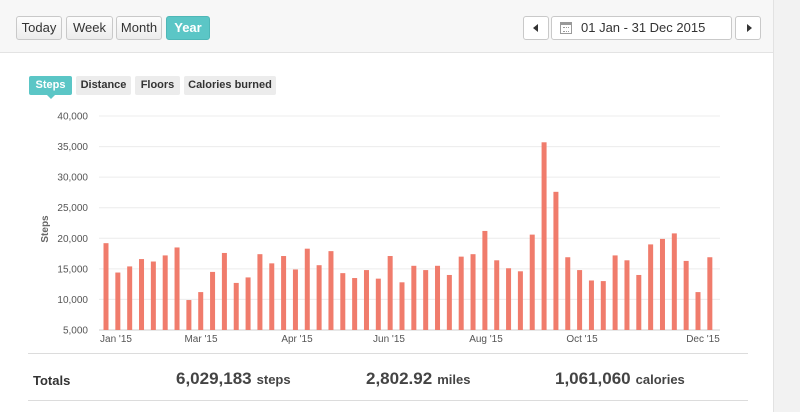 The image size is (800, 412). I want to click on date-range-text: 01 Jan - 31 Dec 2015, so click(643, 27).